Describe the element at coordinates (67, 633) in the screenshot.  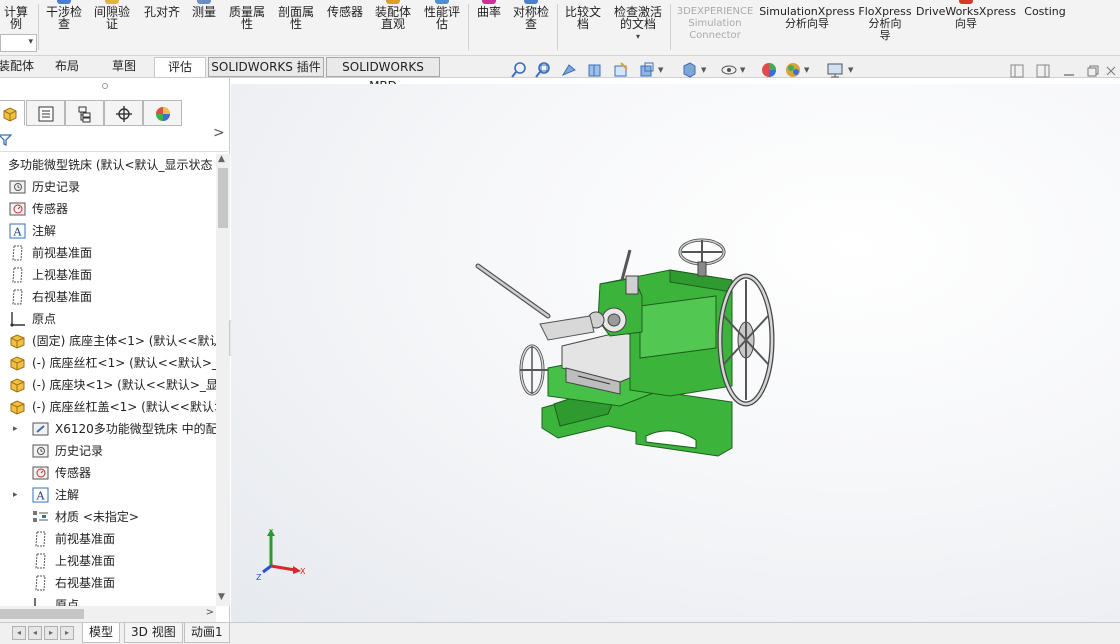
I see `last-tab-icon: ▸` at that location.